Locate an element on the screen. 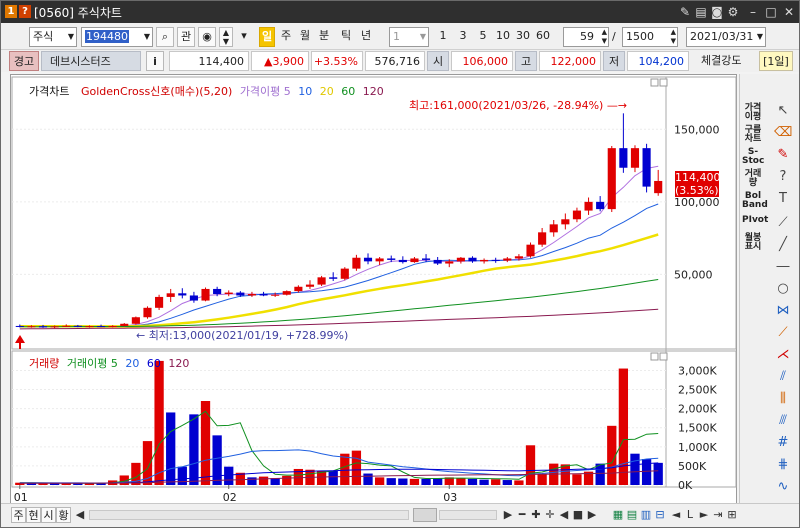  interval-5-button: 5 is located at coordinates (483, 37).